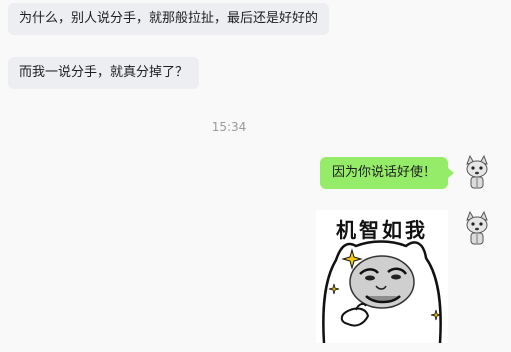 The image size is (511, 352). I want to click on message-timestamp: 15:34, so click(229, 127).